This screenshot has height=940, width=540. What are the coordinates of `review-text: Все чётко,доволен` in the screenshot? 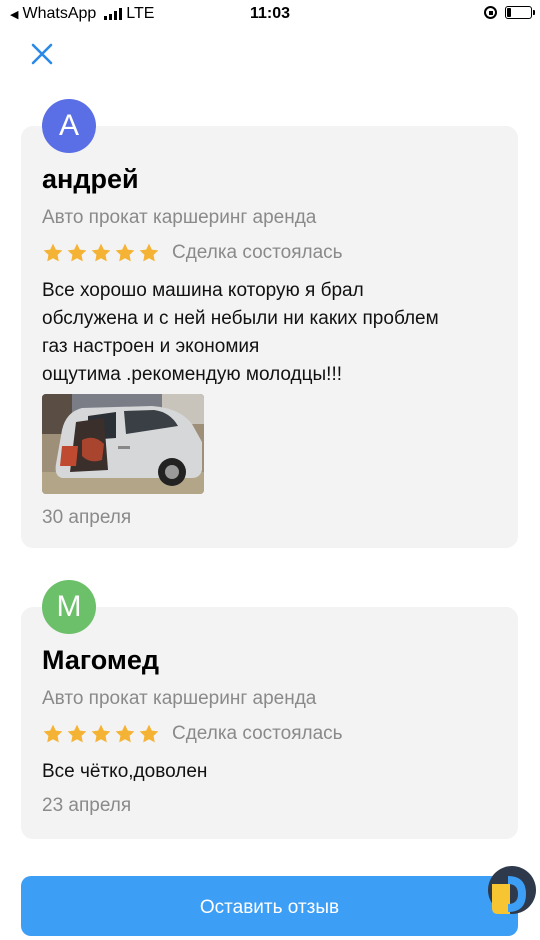 It's located at (125, 771).